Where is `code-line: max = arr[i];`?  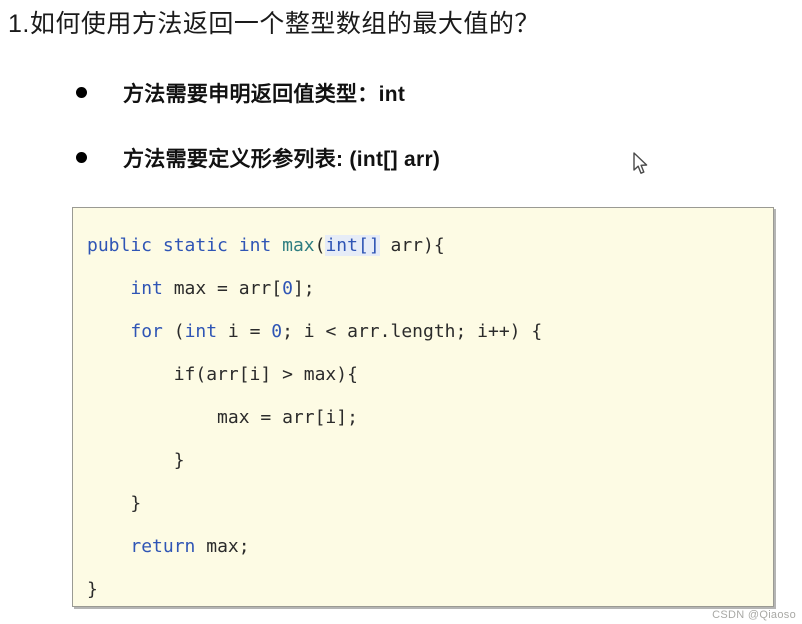 code-line: max = arr[i]; is located at coordinates (430, 417).